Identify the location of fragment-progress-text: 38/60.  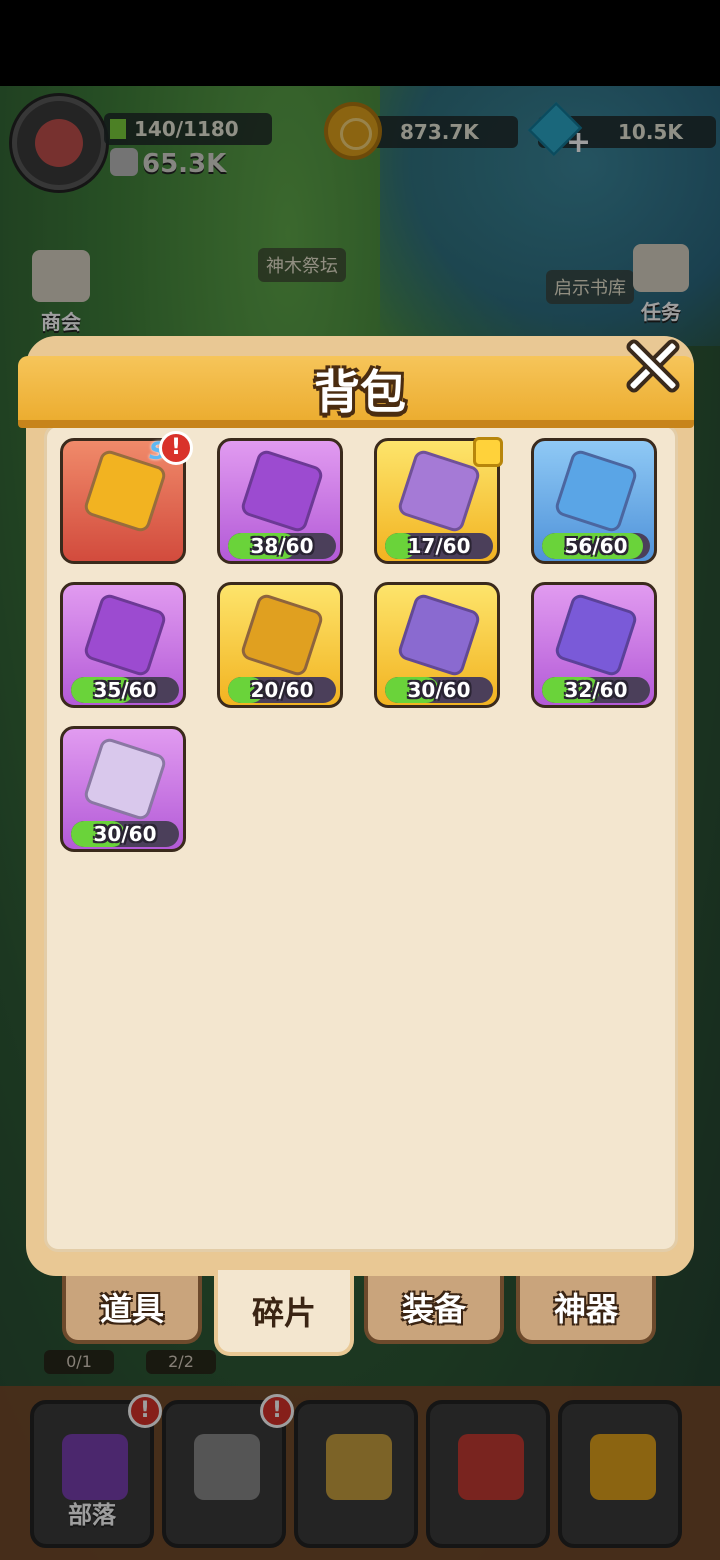
(282, 546).